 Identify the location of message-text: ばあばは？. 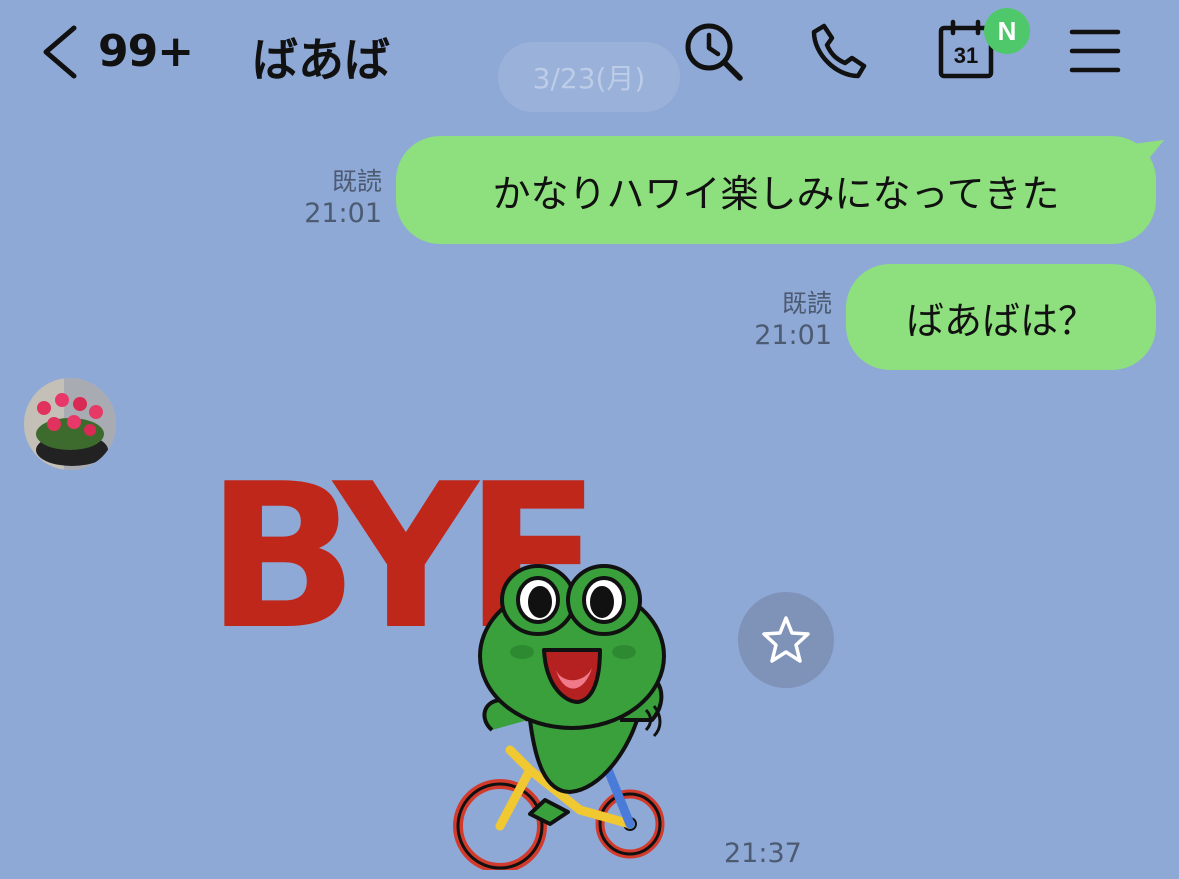
(1000, 320).